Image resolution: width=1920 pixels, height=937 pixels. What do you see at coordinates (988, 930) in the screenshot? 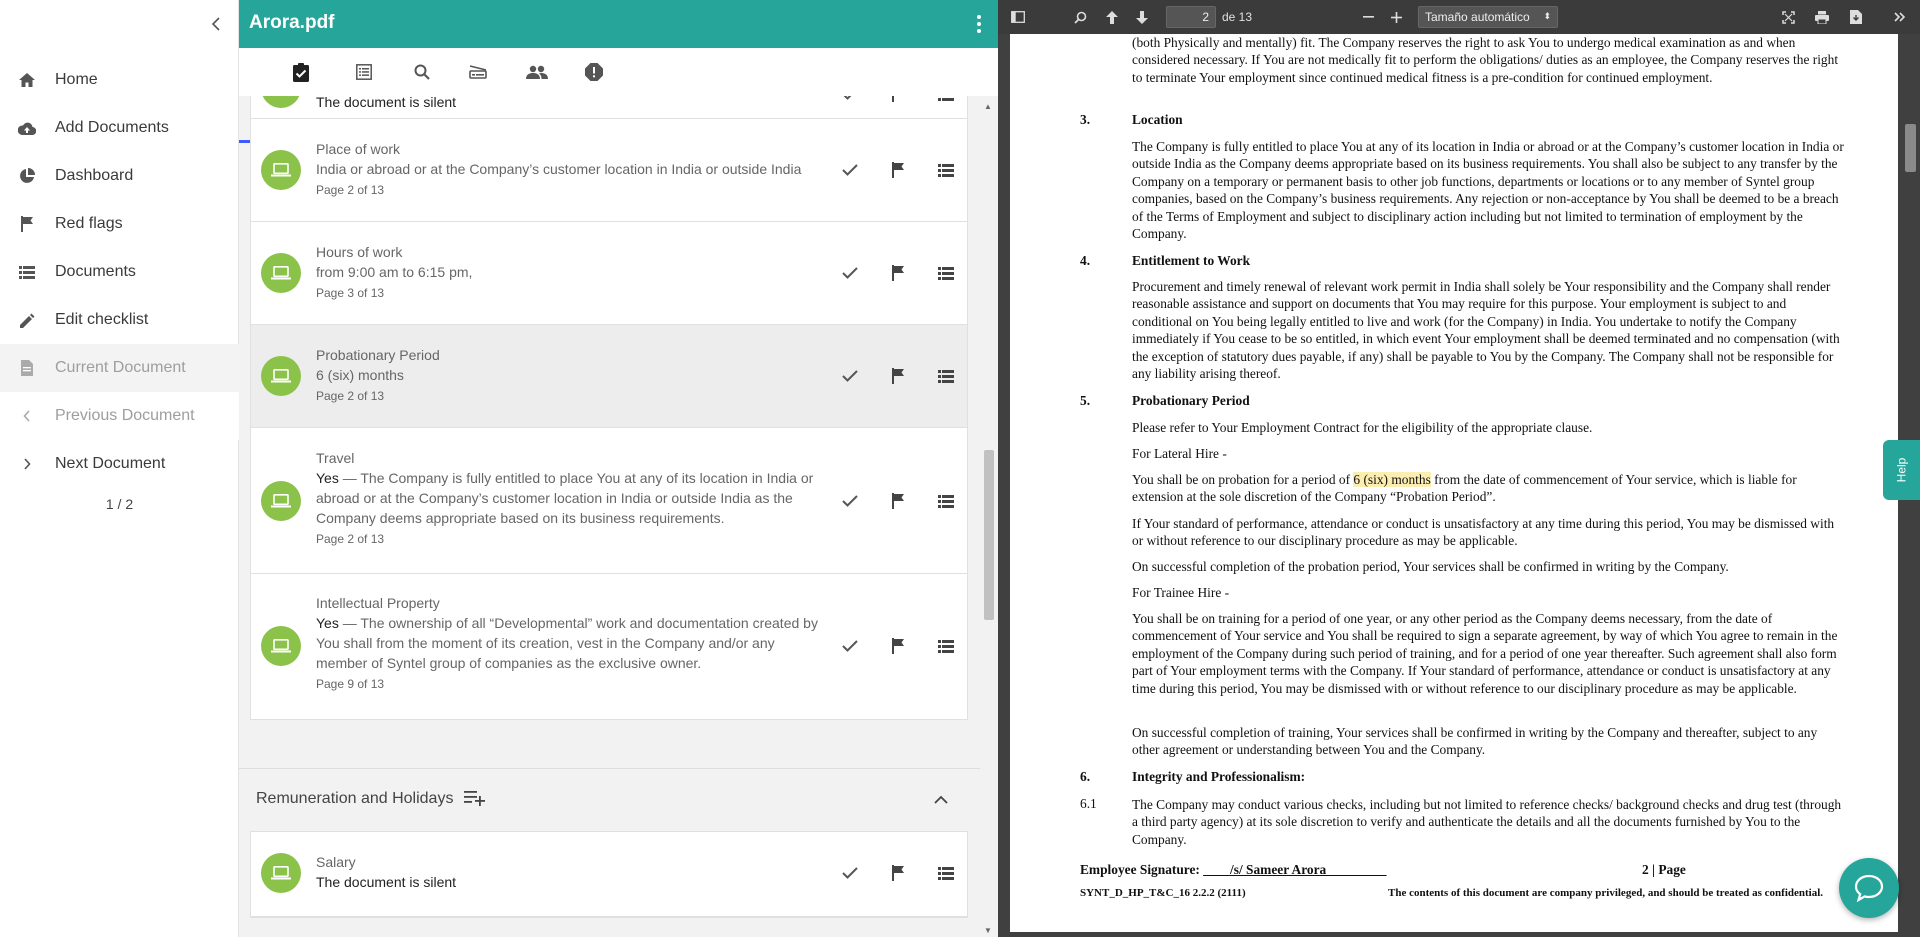
I see `scroll-down-arrow: ▼` at bounding box center [988, 930].